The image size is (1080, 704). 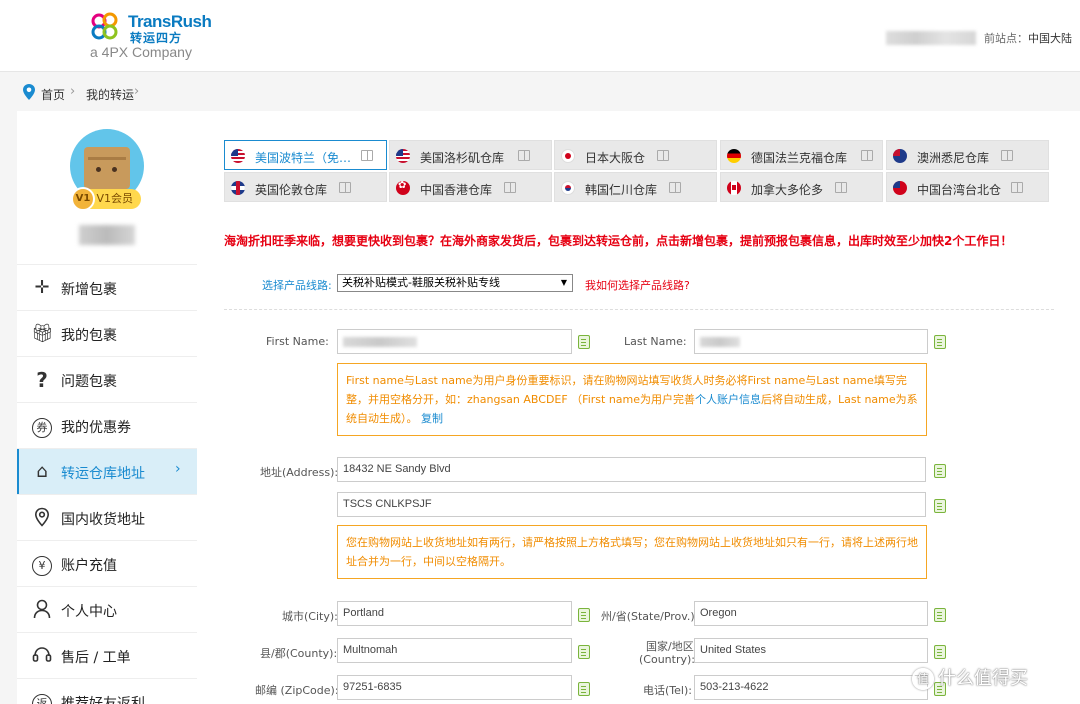 What do you see at coordinates (29, 92) in the screenshot?
I see `location-pin-icon` at bounding box center [29, 92].